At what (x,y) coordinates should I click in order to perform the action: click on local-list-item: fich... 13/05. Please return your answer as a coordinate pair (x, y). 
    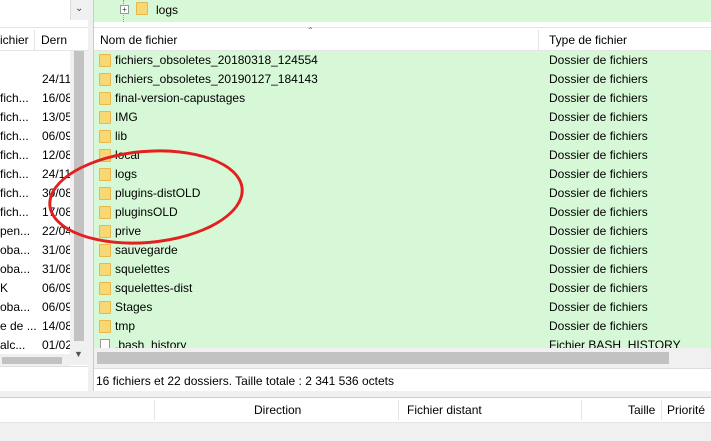
    Looking at the image, I should click on (36, 117).